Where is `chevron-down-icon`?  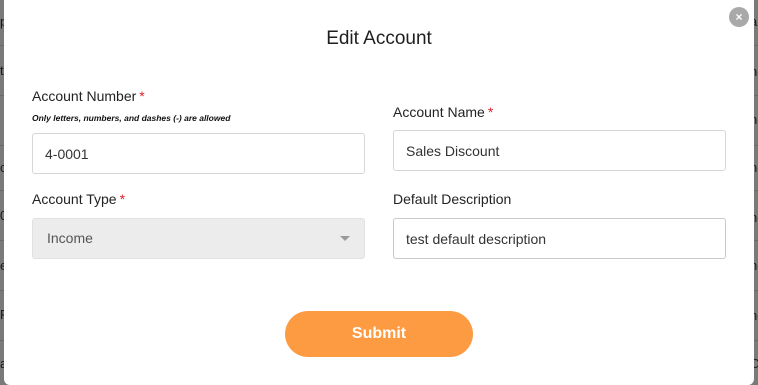 chevron-down-icon is located at coordinates (345, 238).